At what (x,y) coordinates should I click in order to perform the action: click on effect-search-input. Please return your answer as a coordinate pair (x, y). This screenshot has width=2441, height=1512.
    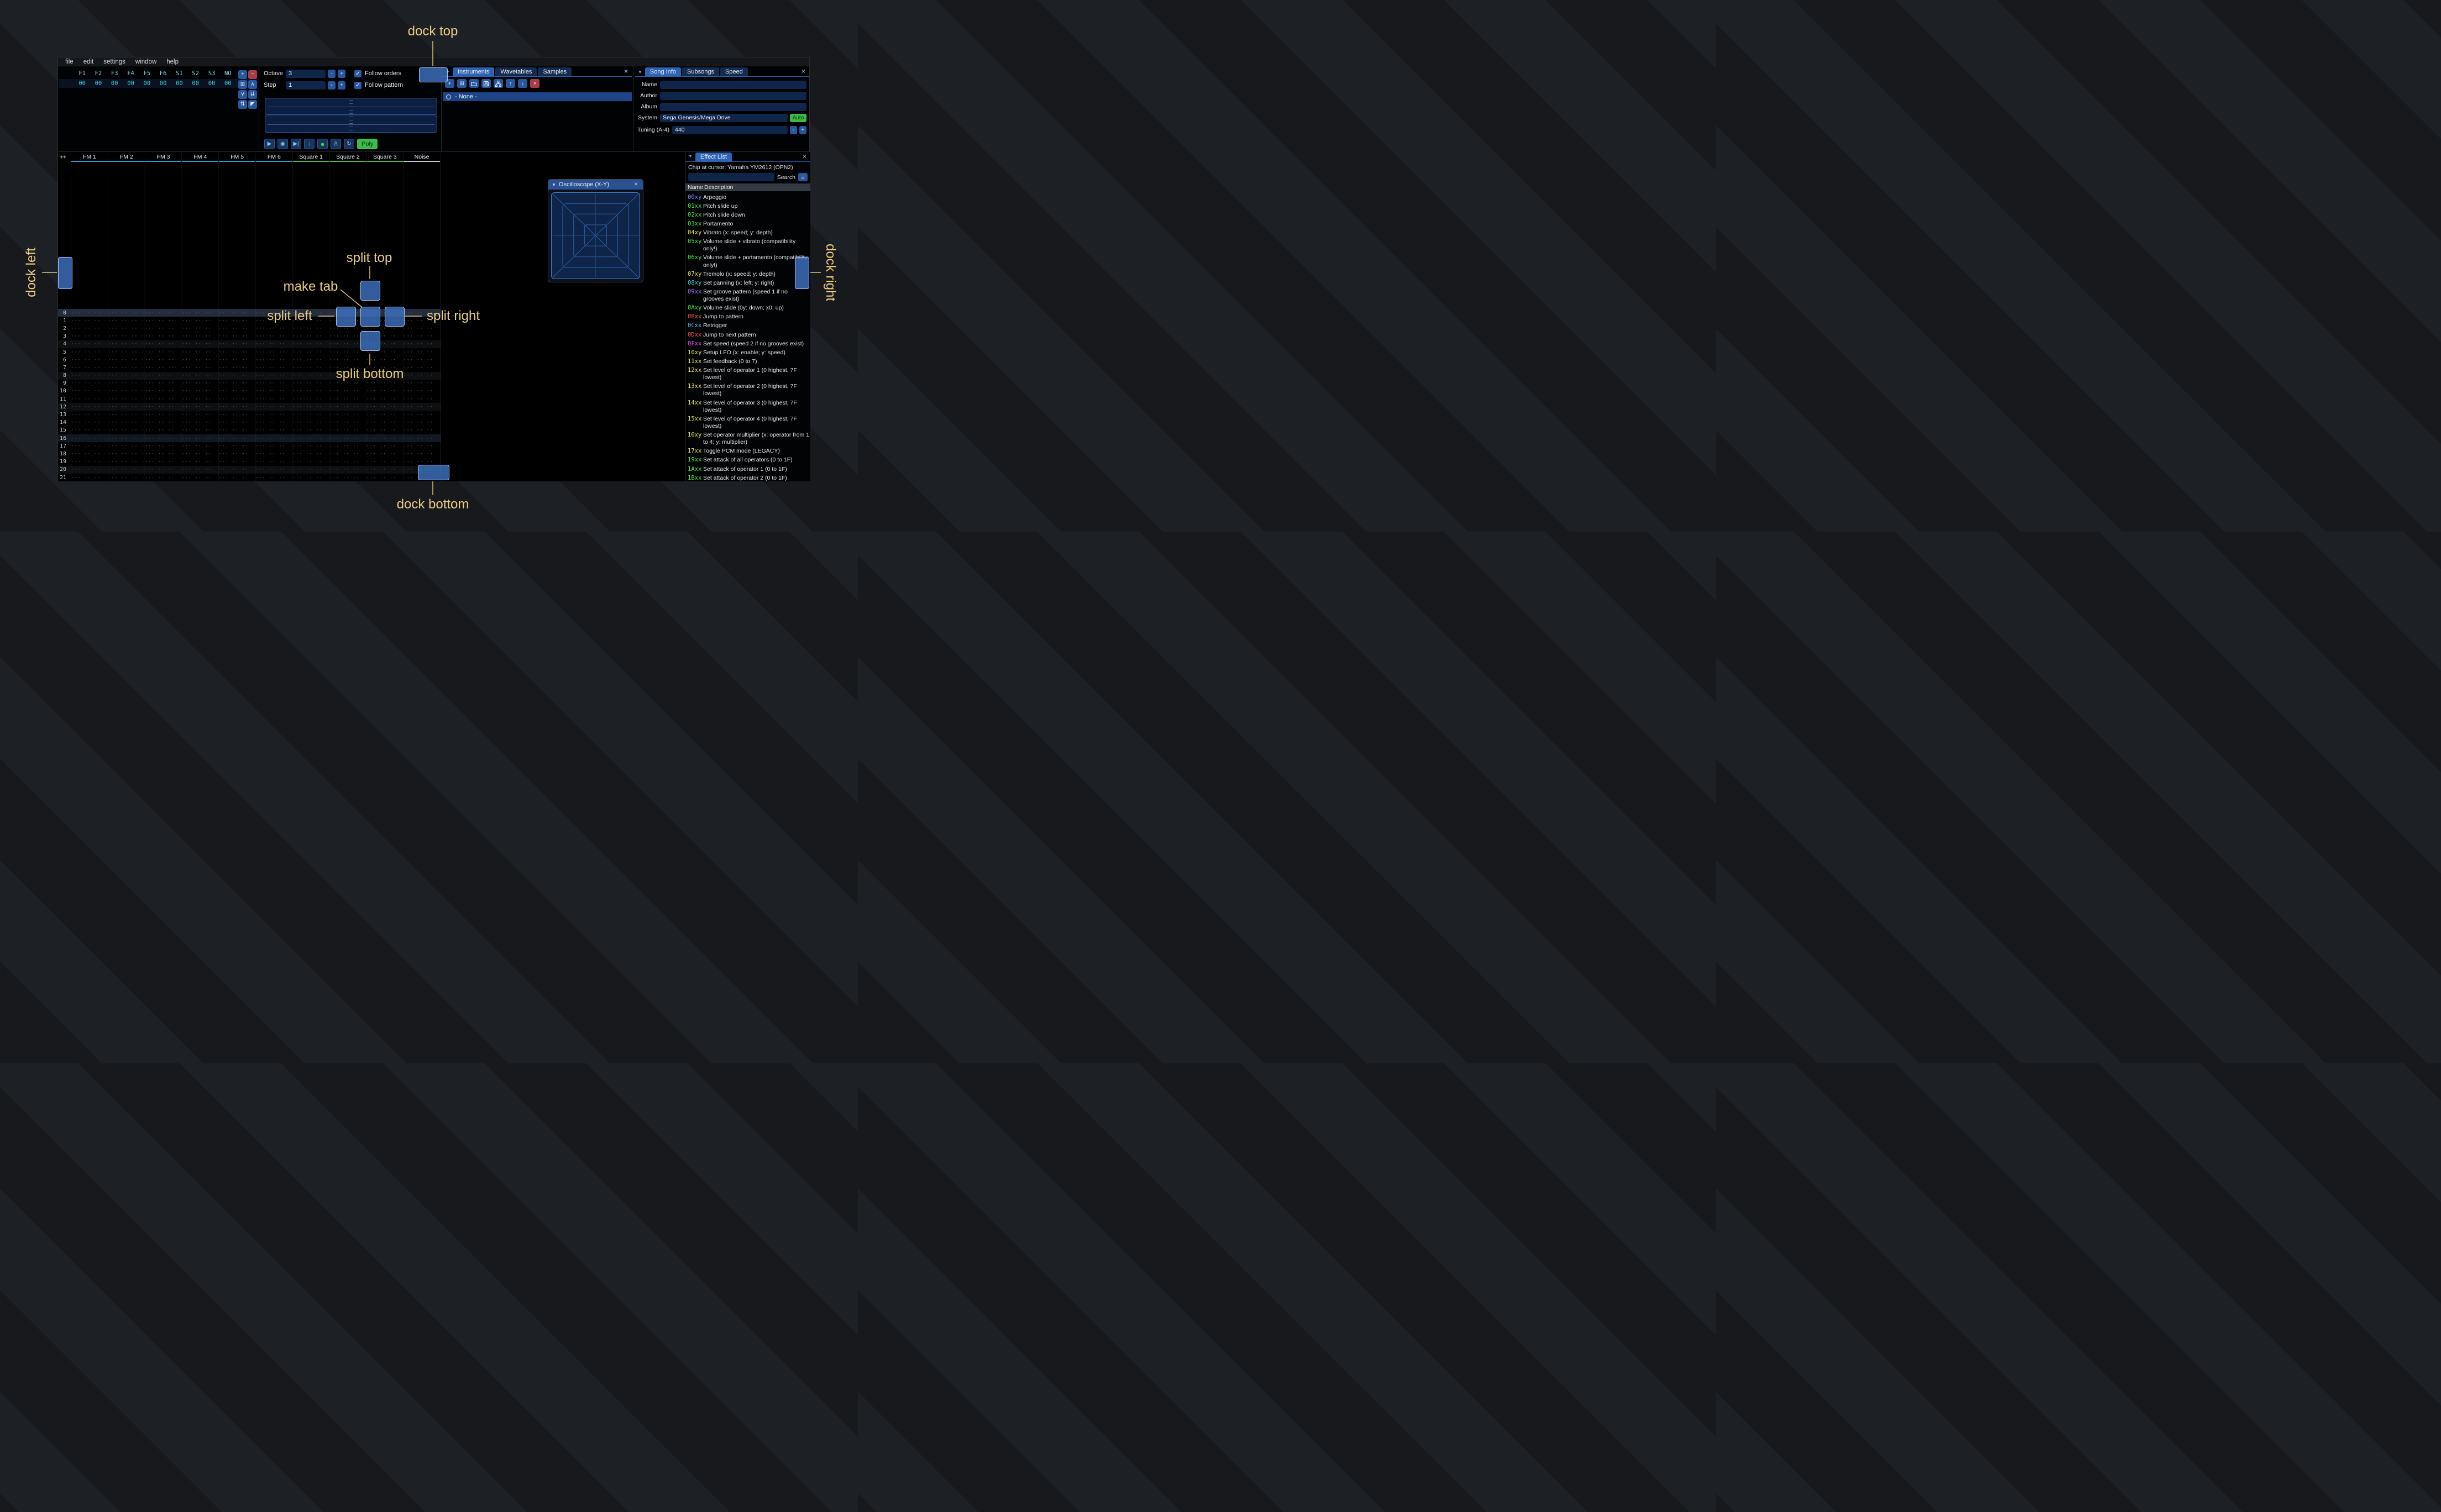
    Looking at the image, I should click on (731, 177).